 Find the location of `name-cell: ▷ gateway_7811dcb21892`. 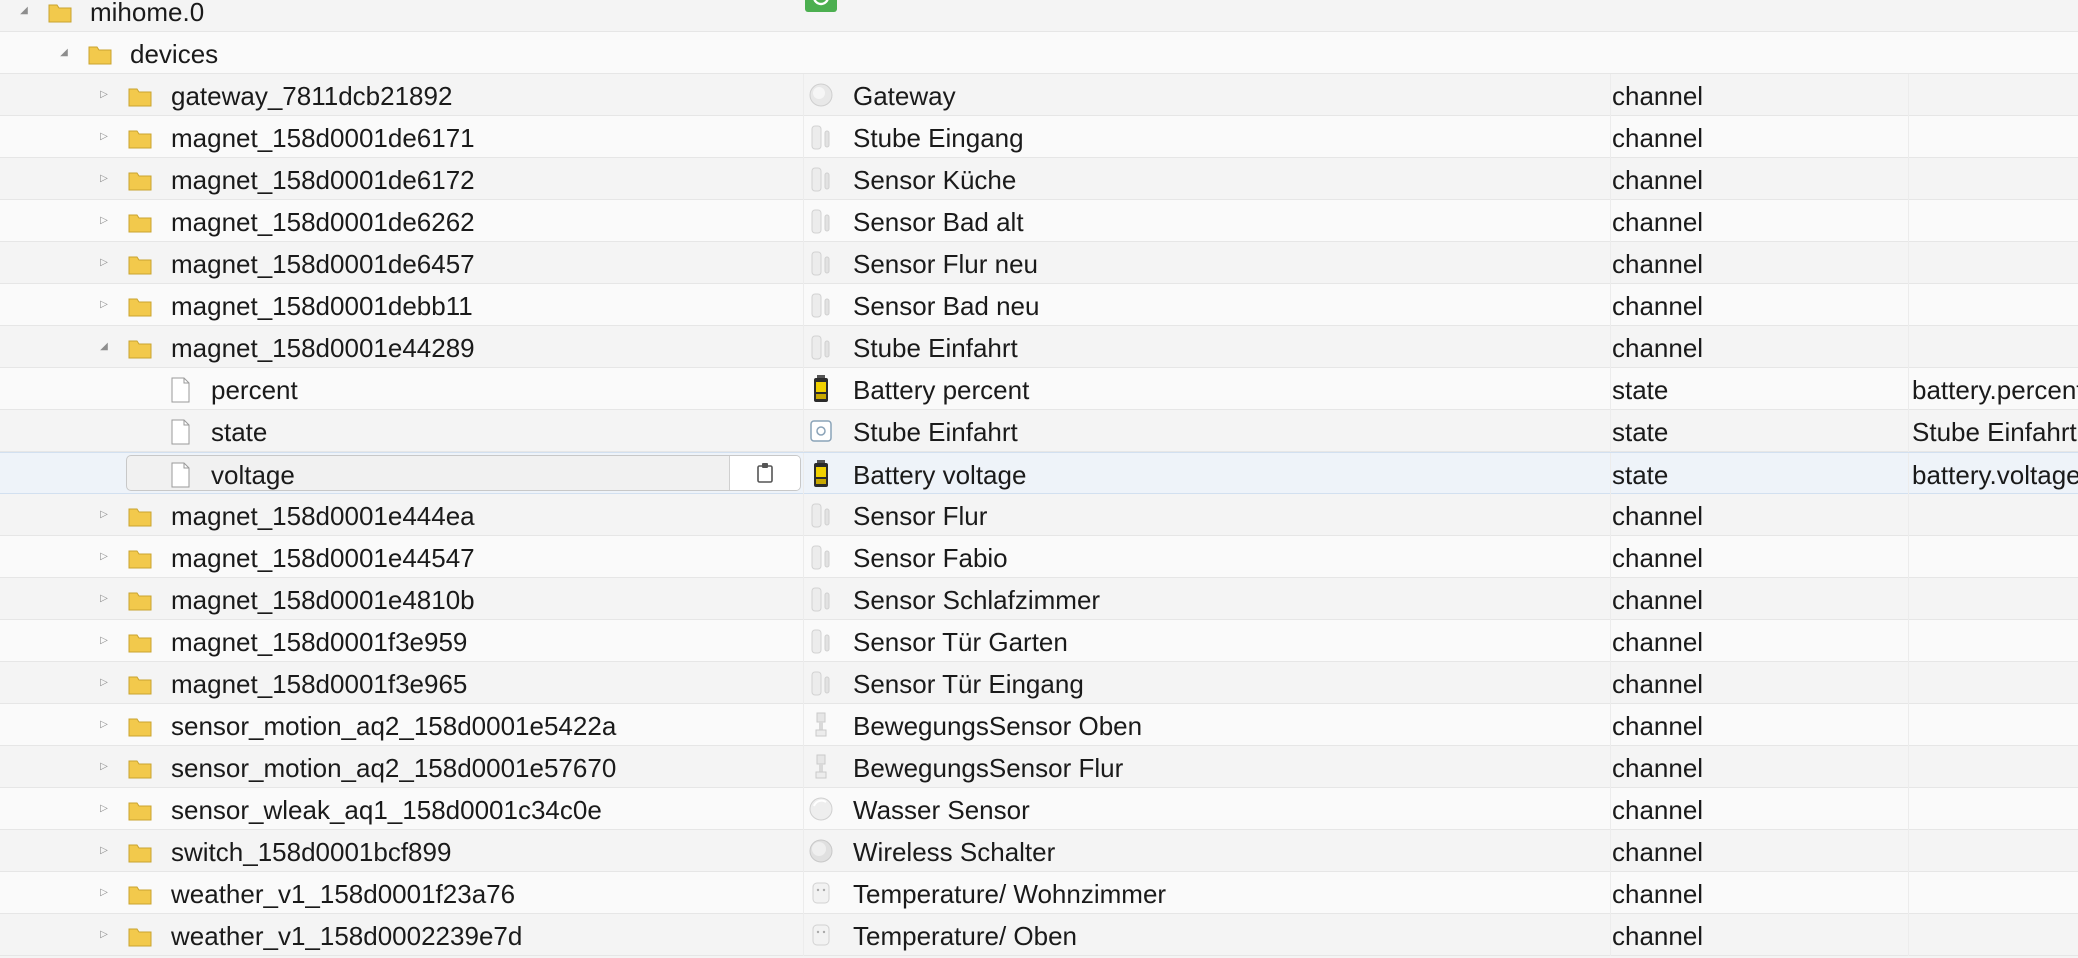

name-cell: ▷ gateway_7811dcb21892 is located at coordinates (401, 95).